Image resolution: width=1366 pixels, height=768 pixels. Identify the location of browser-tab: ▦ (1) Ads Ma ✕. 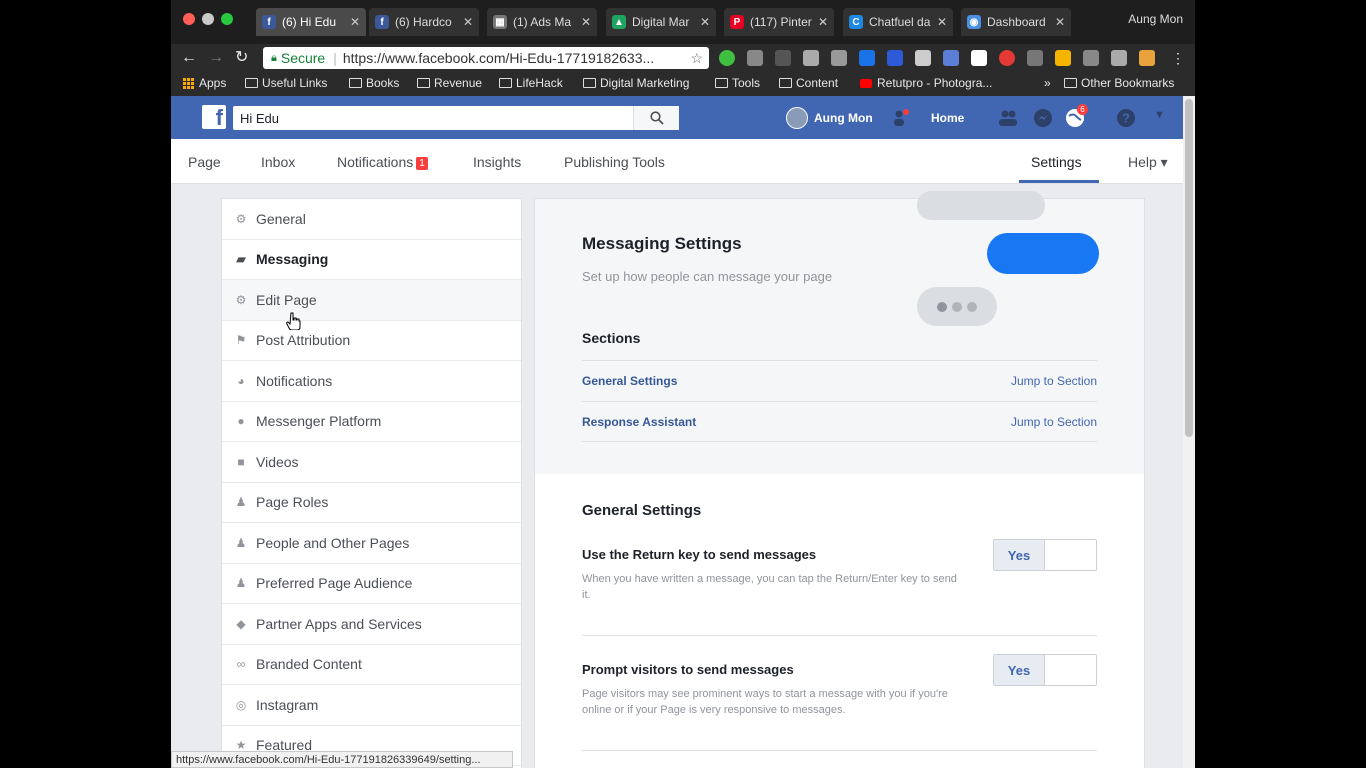
(542, 22).